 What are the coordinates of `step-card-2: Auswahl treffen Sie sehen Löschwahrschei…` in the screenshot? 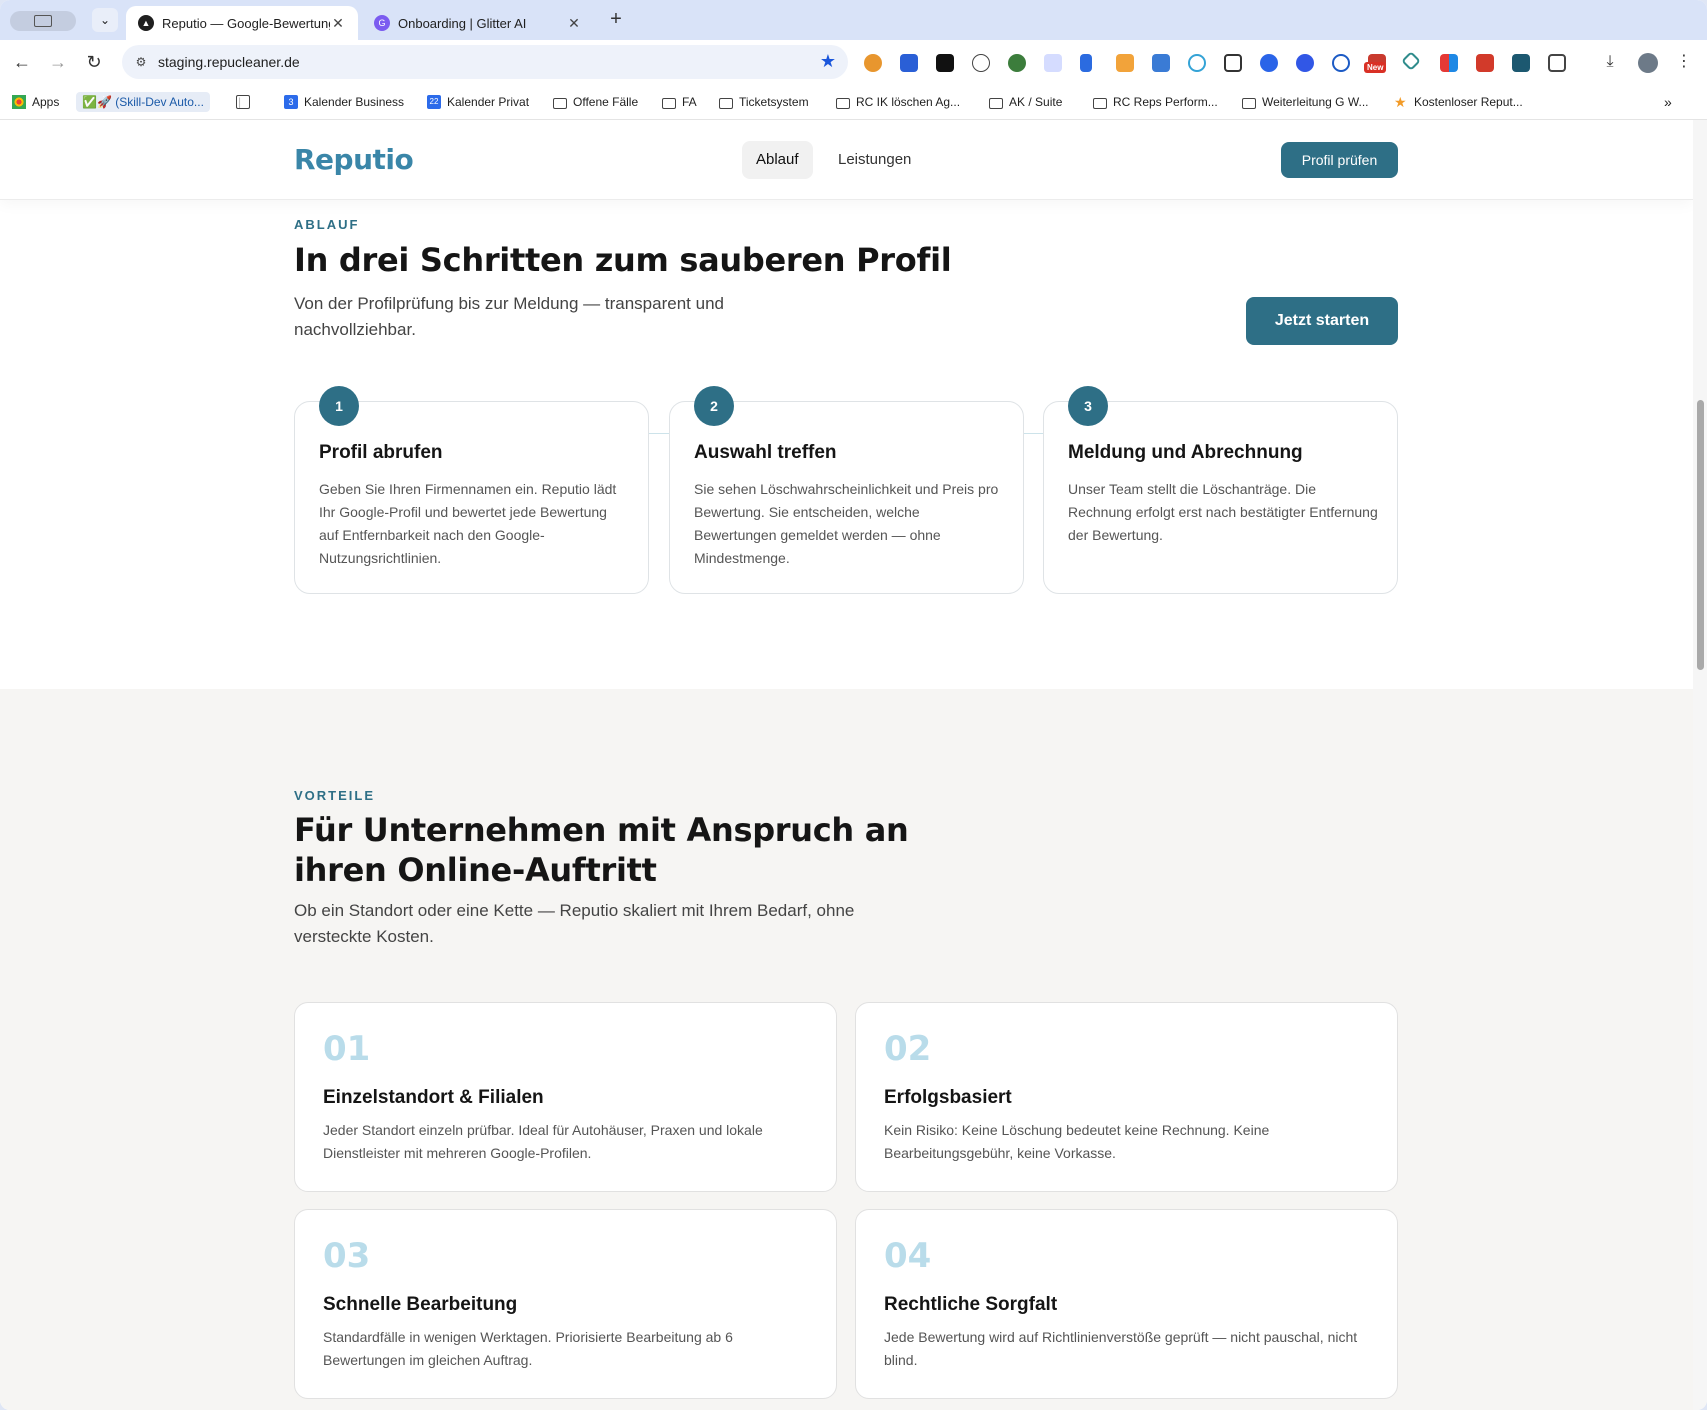 It's located at (846, 497).